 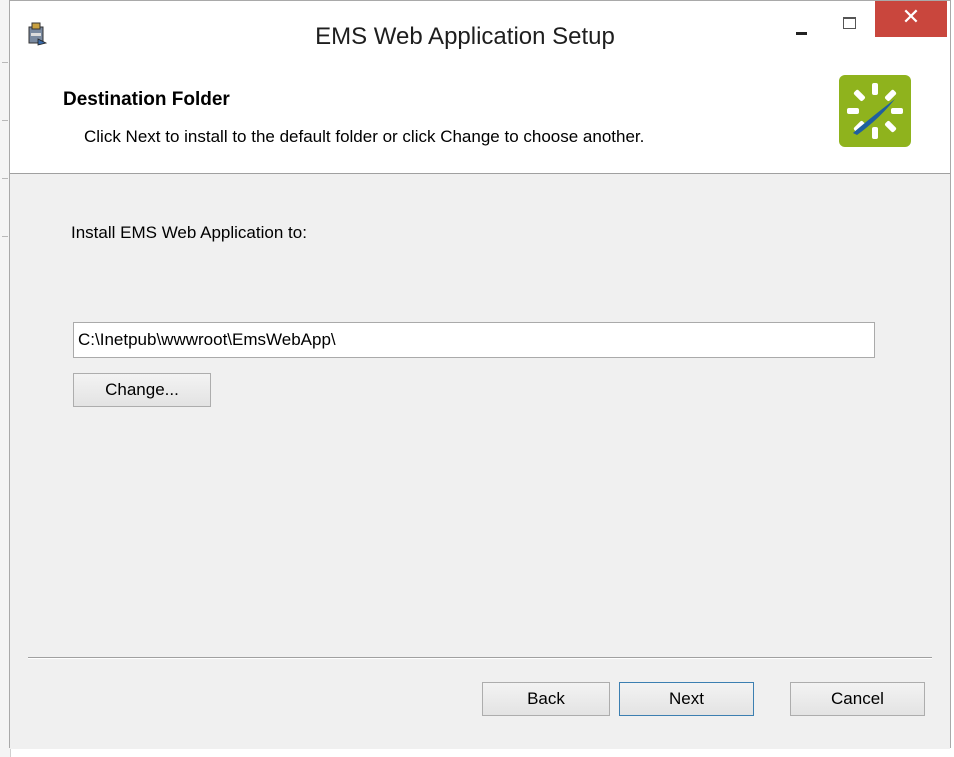 I want to click on back-button: Back, so click(x=546, y=699).